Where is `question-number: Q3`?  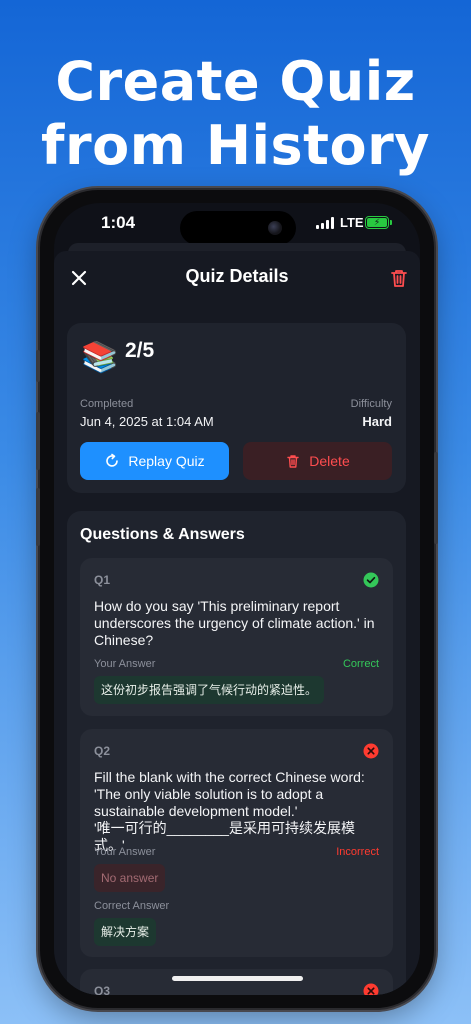
question-number: Q3 is located at coordinates (102, 989).